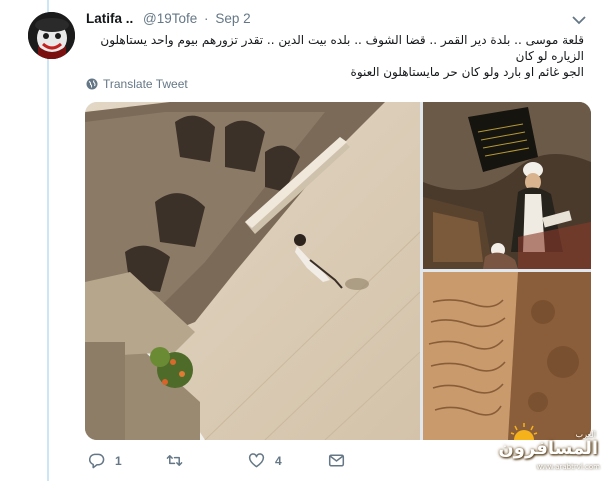 The height and width of the screenshot is (481, 607). I want to click on thread-line, so click(48, 240).